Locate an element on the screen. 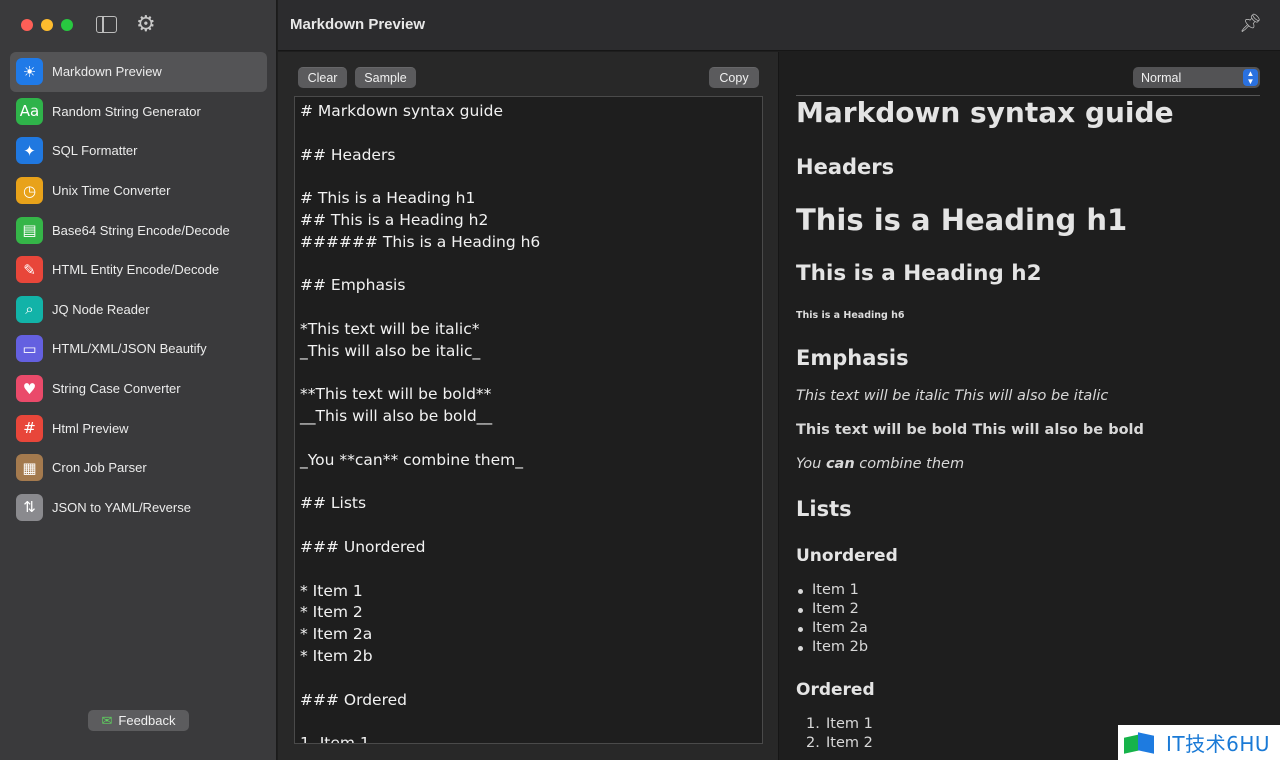 This screenshot has height=760, width=1280. sidebar-item-html-xml-json-beautify: ▭ HTML/XML/JSON Beautify is located at coordinates (138, 349).